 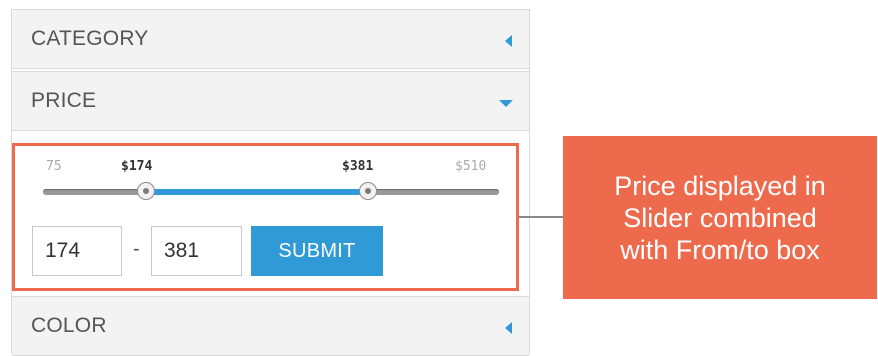 What do you see at coordinates (90, 38) in the screenshot?
I see `category-filter-label: CATEGORY` at bounding box center [90, 38].